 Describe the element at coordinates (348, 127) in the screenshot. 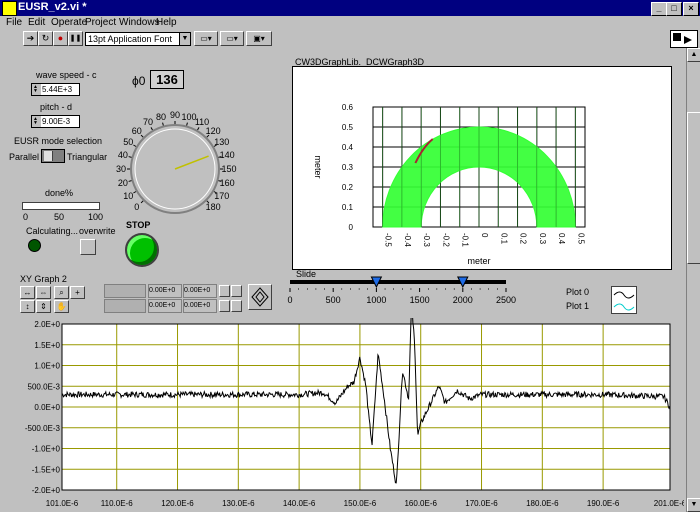

I see `graph3d-ytick: 0.5` at that location.